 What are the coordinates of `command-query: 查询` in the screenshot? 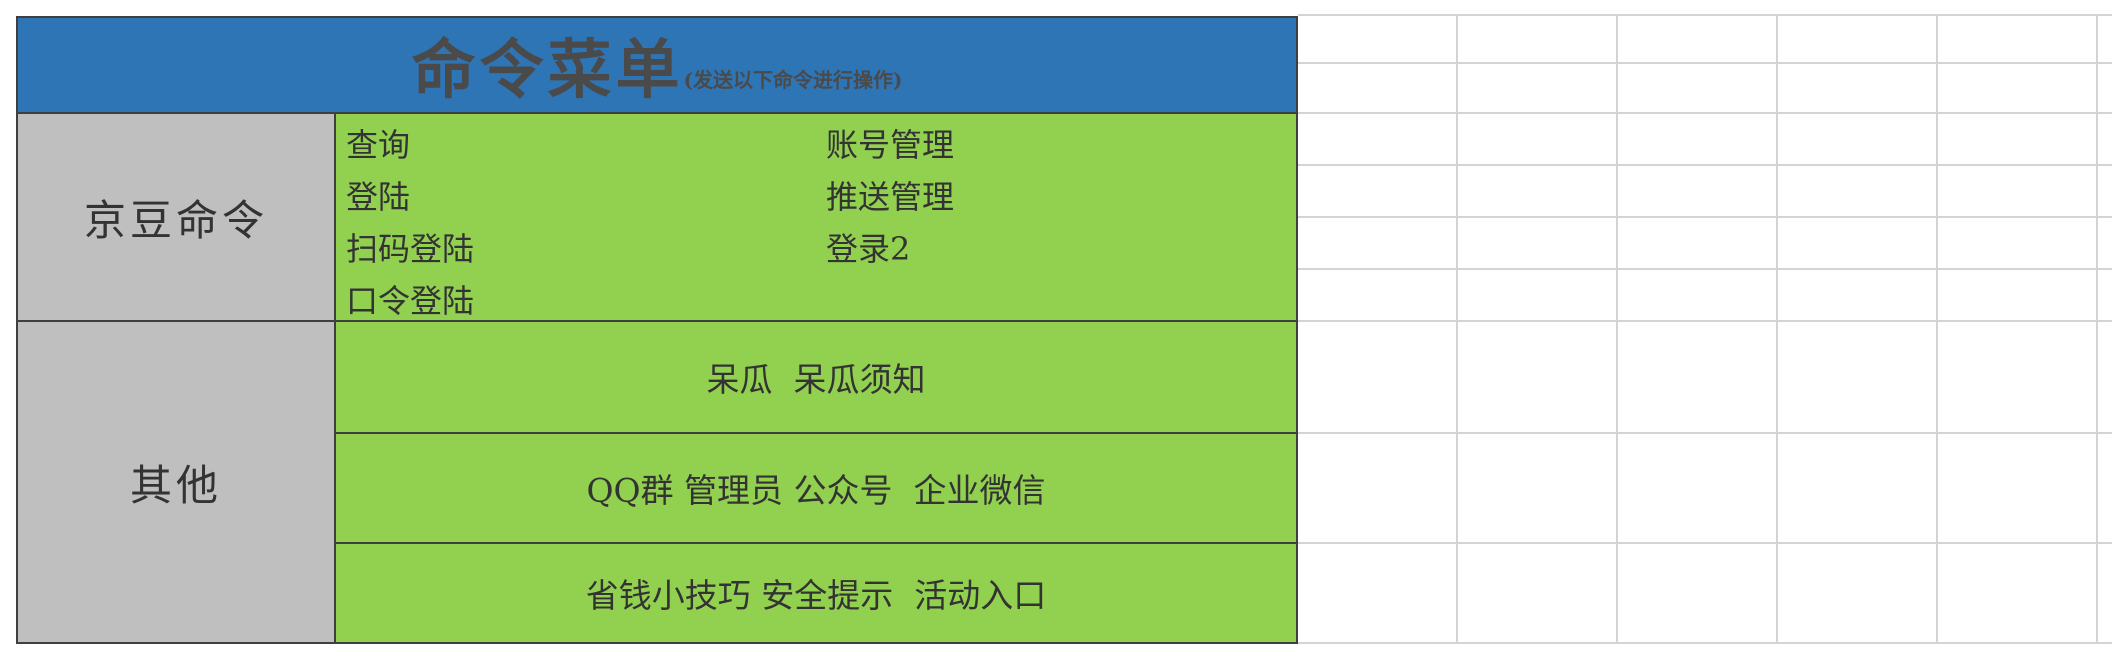 It's located at (378, 145).